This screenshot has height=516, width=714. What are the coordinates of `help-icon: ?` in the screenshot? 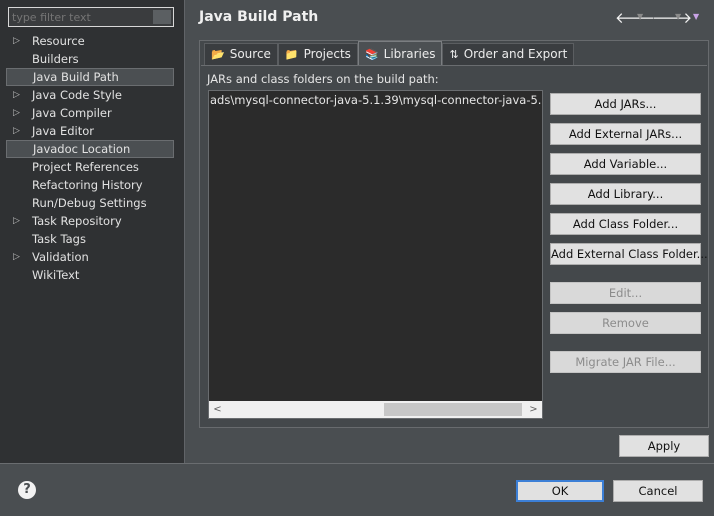 It's located at (27, 490).